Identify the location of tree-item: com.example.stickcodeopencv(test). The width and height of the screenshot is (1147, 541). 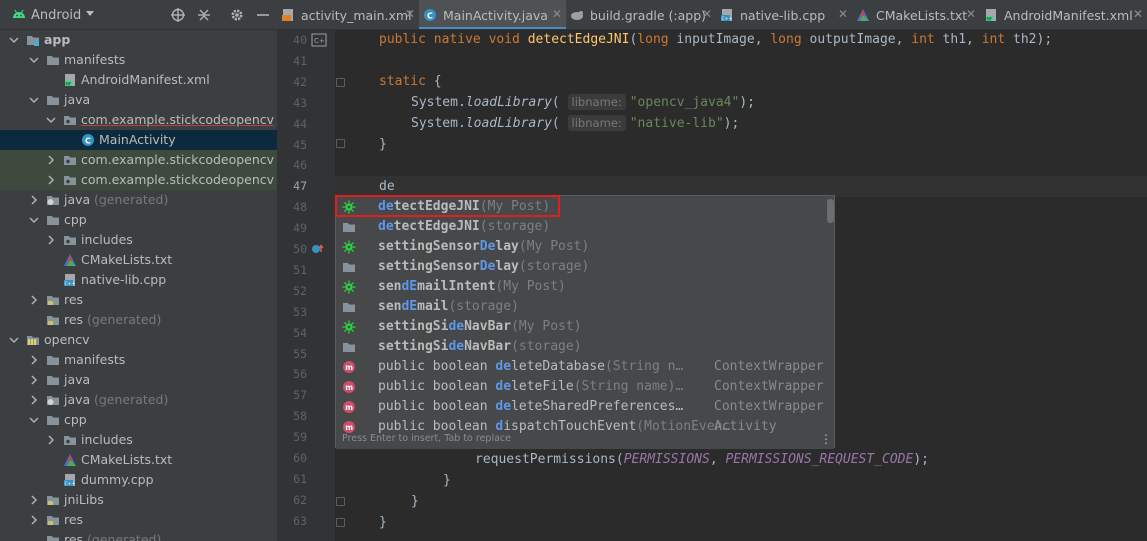
(138, 180).